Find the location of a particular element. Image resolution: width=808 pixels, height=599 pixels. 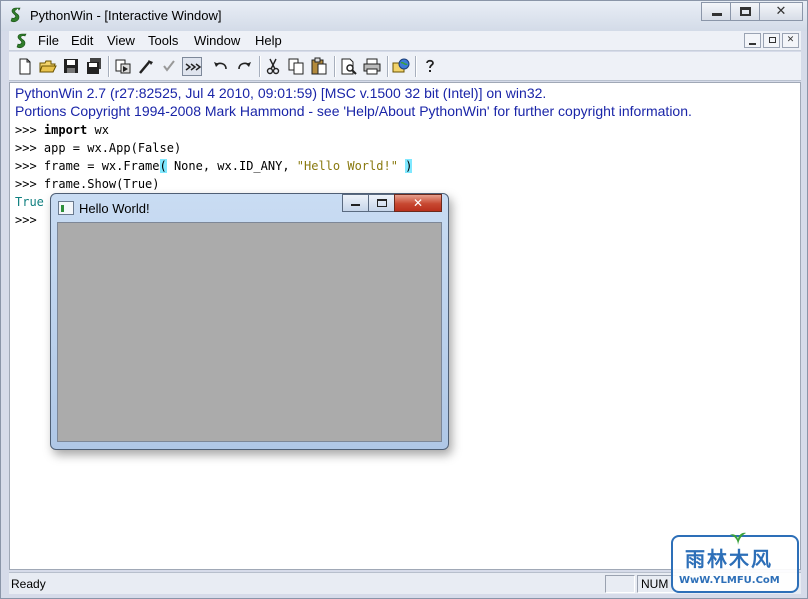

output-line: True is located at coordinates (29, 202).